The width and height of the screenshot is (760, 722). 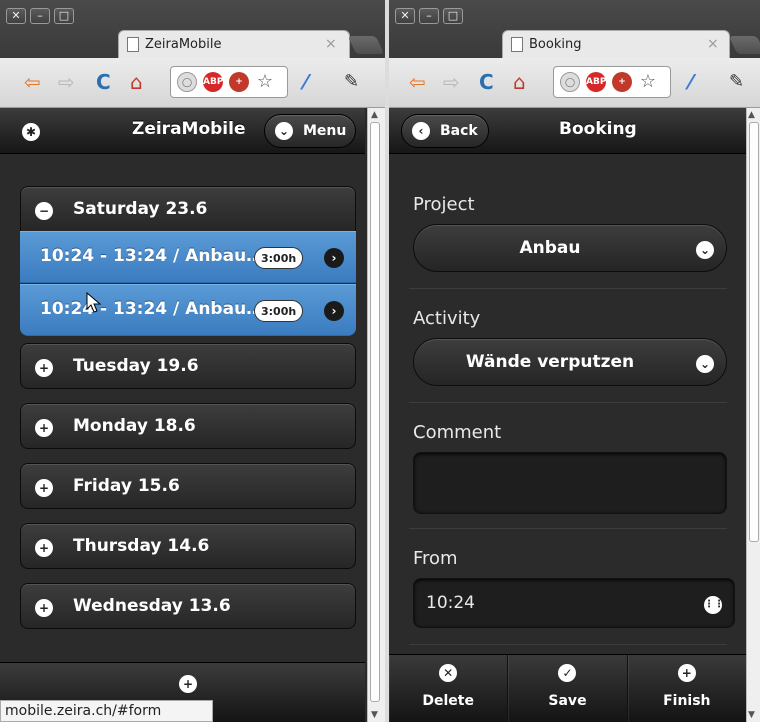 What do you see at coordinates (714, 603) in the screenshot?
I see `time-picker-grid-icon: ⋮⋮` at bounding box center [714, 603].